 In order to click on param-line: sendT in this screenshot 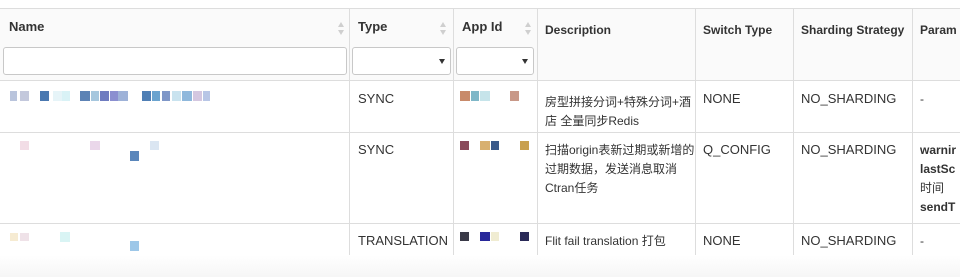, I will do `click(938, 207)`.